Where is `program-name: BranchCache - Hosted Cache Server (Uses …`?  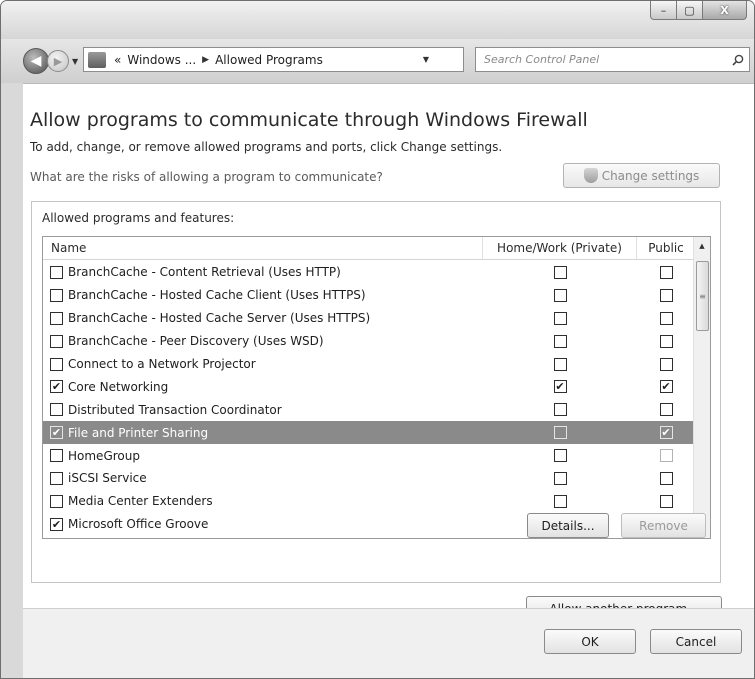
program-name: BranchCache - Hosted Cache Server (Uses … is located at coordinates (219, 318).